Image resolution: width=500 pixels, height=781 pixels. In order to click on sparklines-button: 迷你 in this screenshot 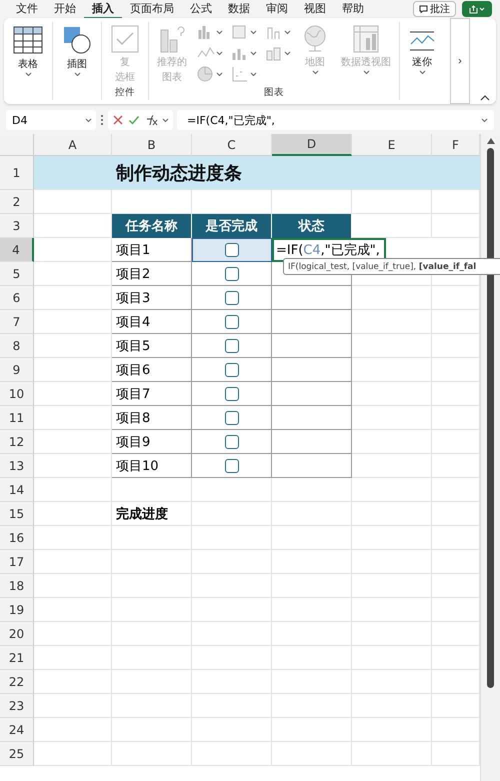, I will do `click(422, 49)`.